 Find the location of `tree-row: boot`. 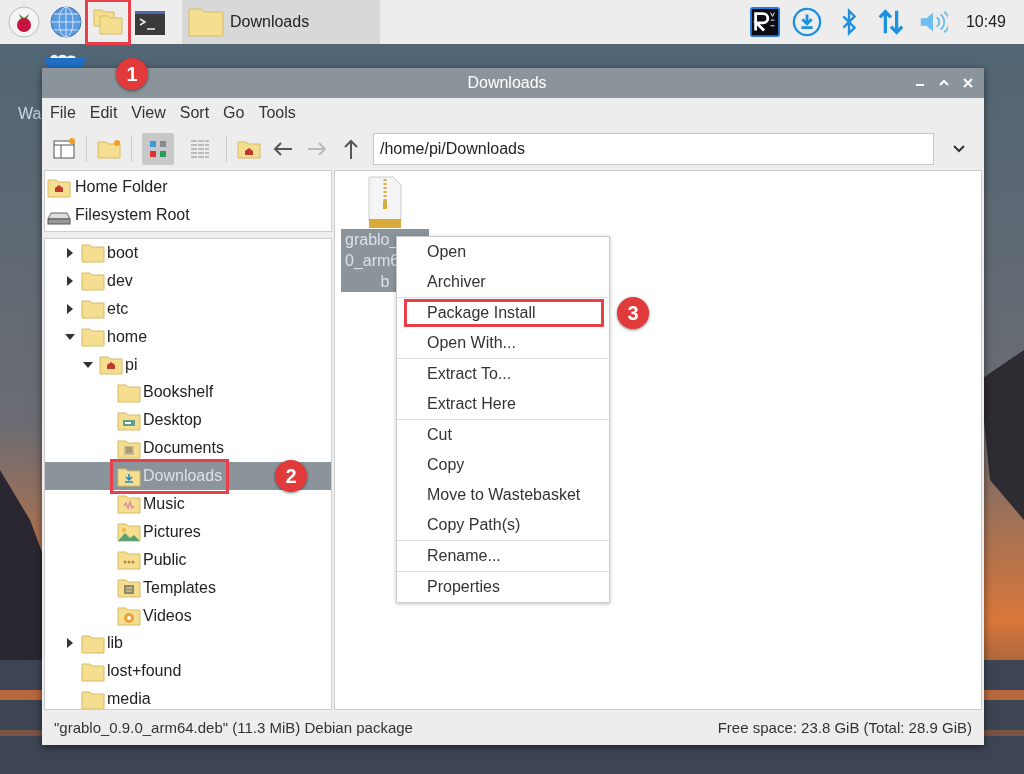

tree-row: boot is located at coordinates (188, 253).